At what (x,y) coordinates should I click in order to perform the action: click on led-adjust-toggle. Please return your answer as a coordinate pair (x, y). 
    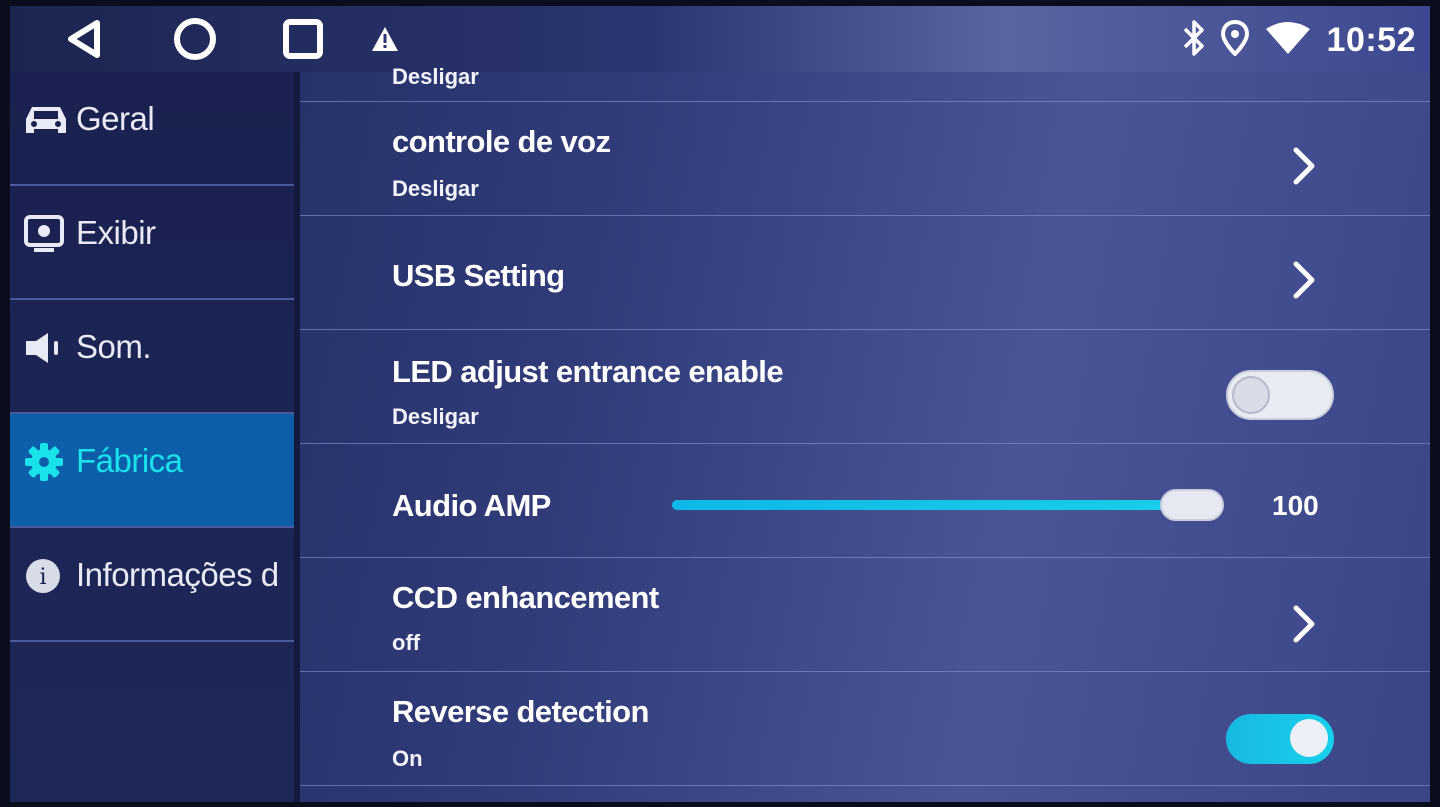
    Looking at the image, I should click on (1280, 395).